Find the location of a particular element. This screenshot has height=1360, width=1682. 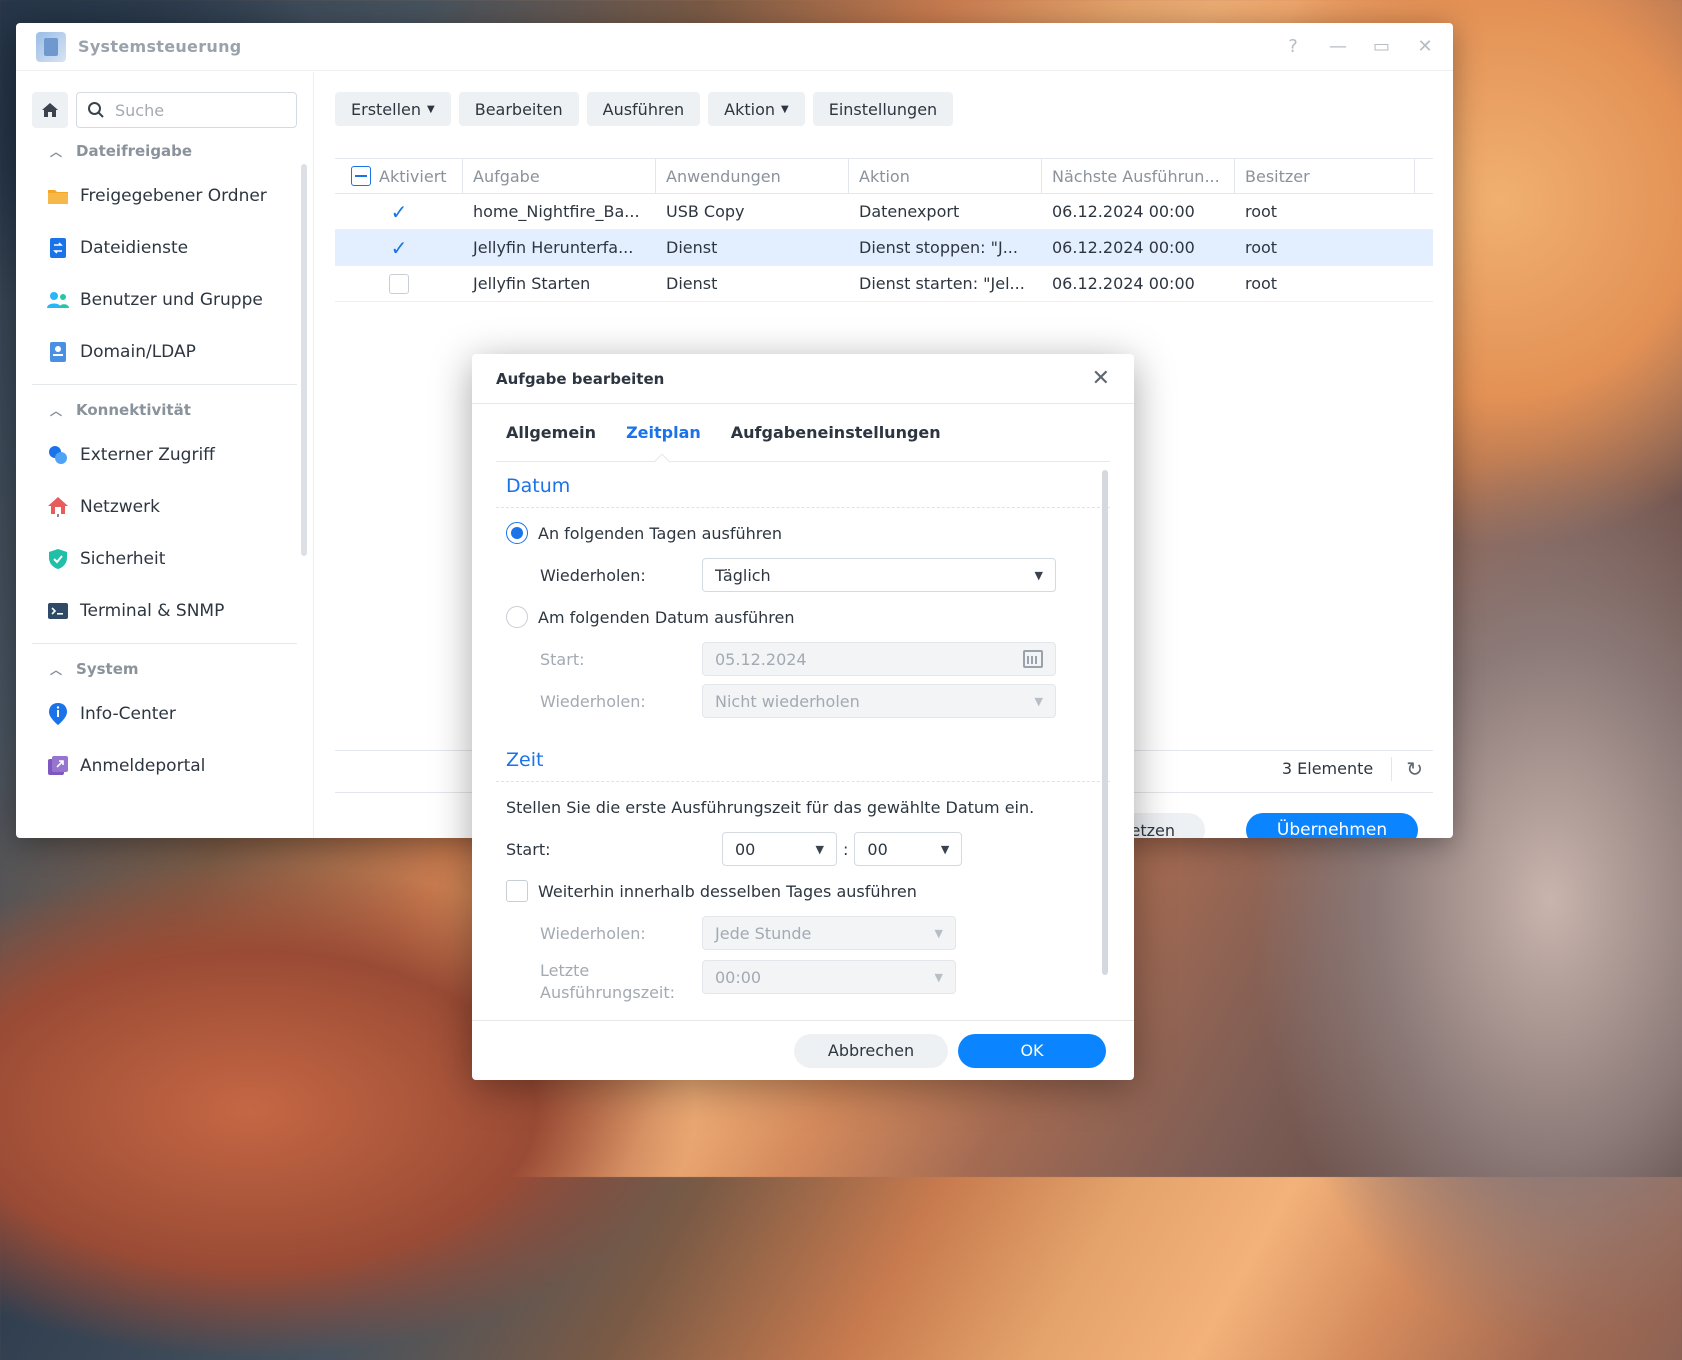

task-app: Dienst is located at coordinates (692, 283).